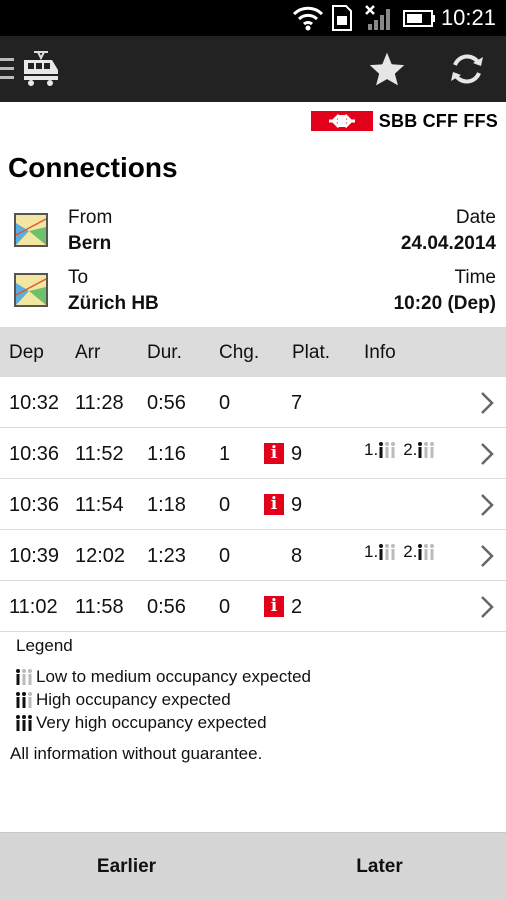  I want to click on status-time: 10:21, so click(468, 17).